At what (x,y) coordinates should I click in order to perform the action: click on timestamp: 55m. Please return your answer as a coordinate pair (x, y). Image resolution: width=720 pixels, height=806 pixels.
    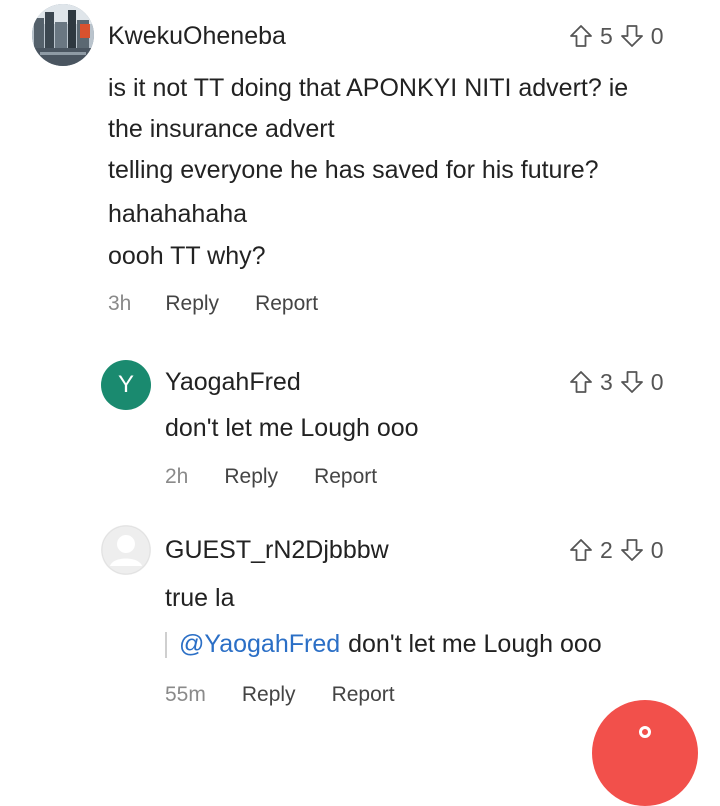
    Looking at the image, I should click on (185, 694).